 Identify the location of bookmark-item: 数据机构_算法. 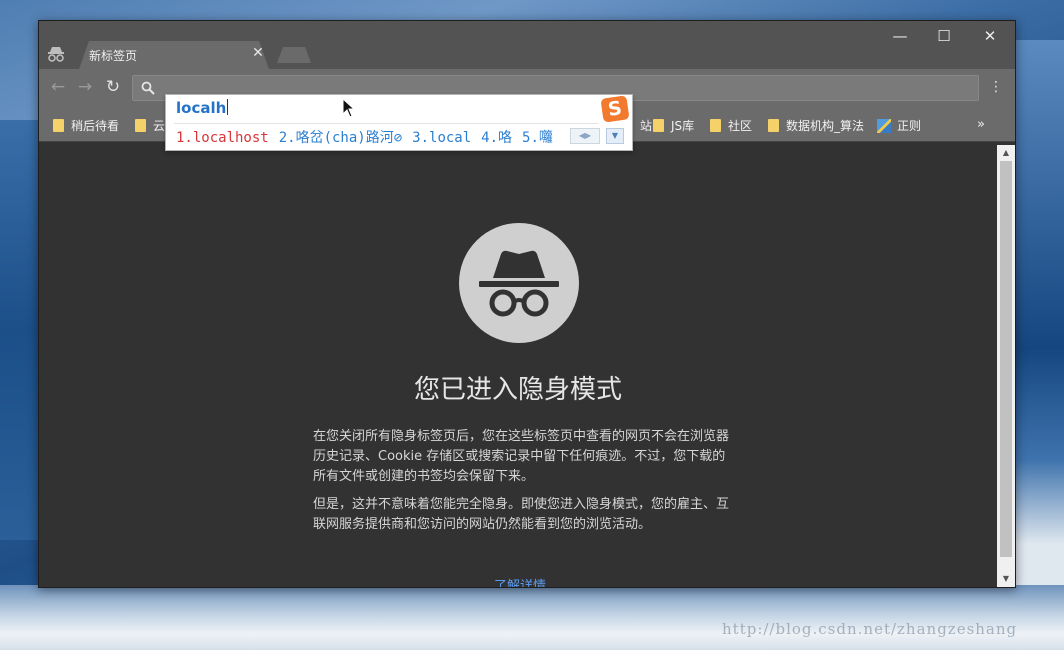
(816, 126).